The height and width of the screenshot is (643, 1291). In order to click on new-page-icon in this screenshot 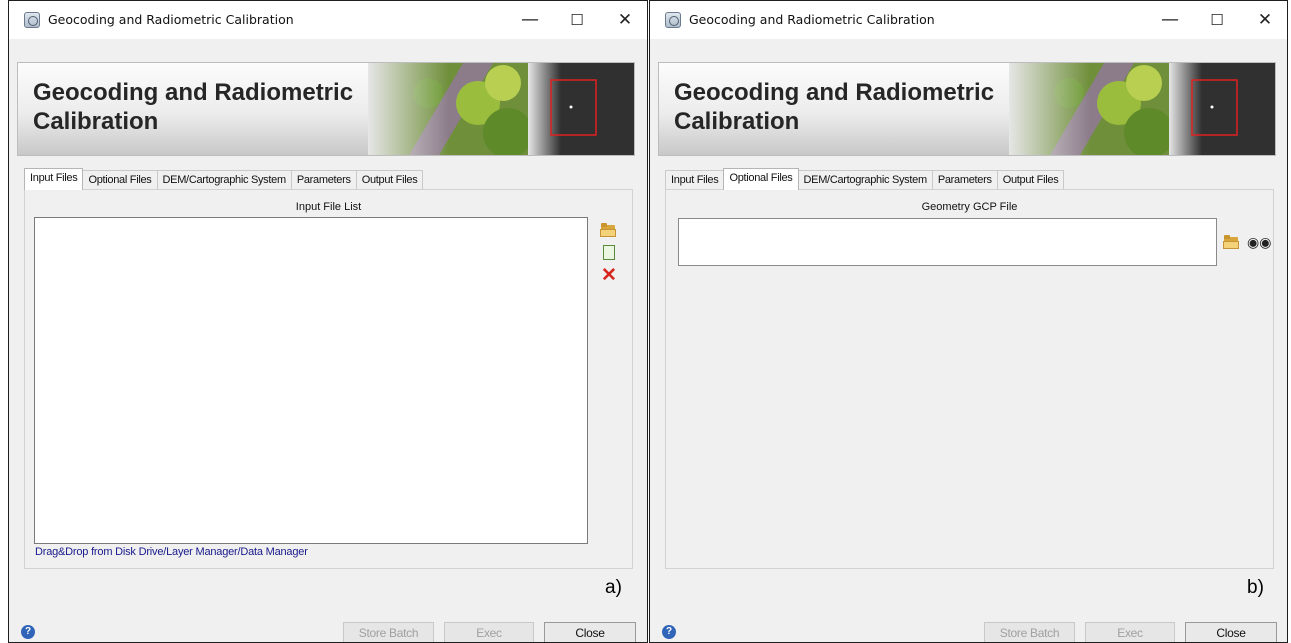, I will do `click(609, 252)`.